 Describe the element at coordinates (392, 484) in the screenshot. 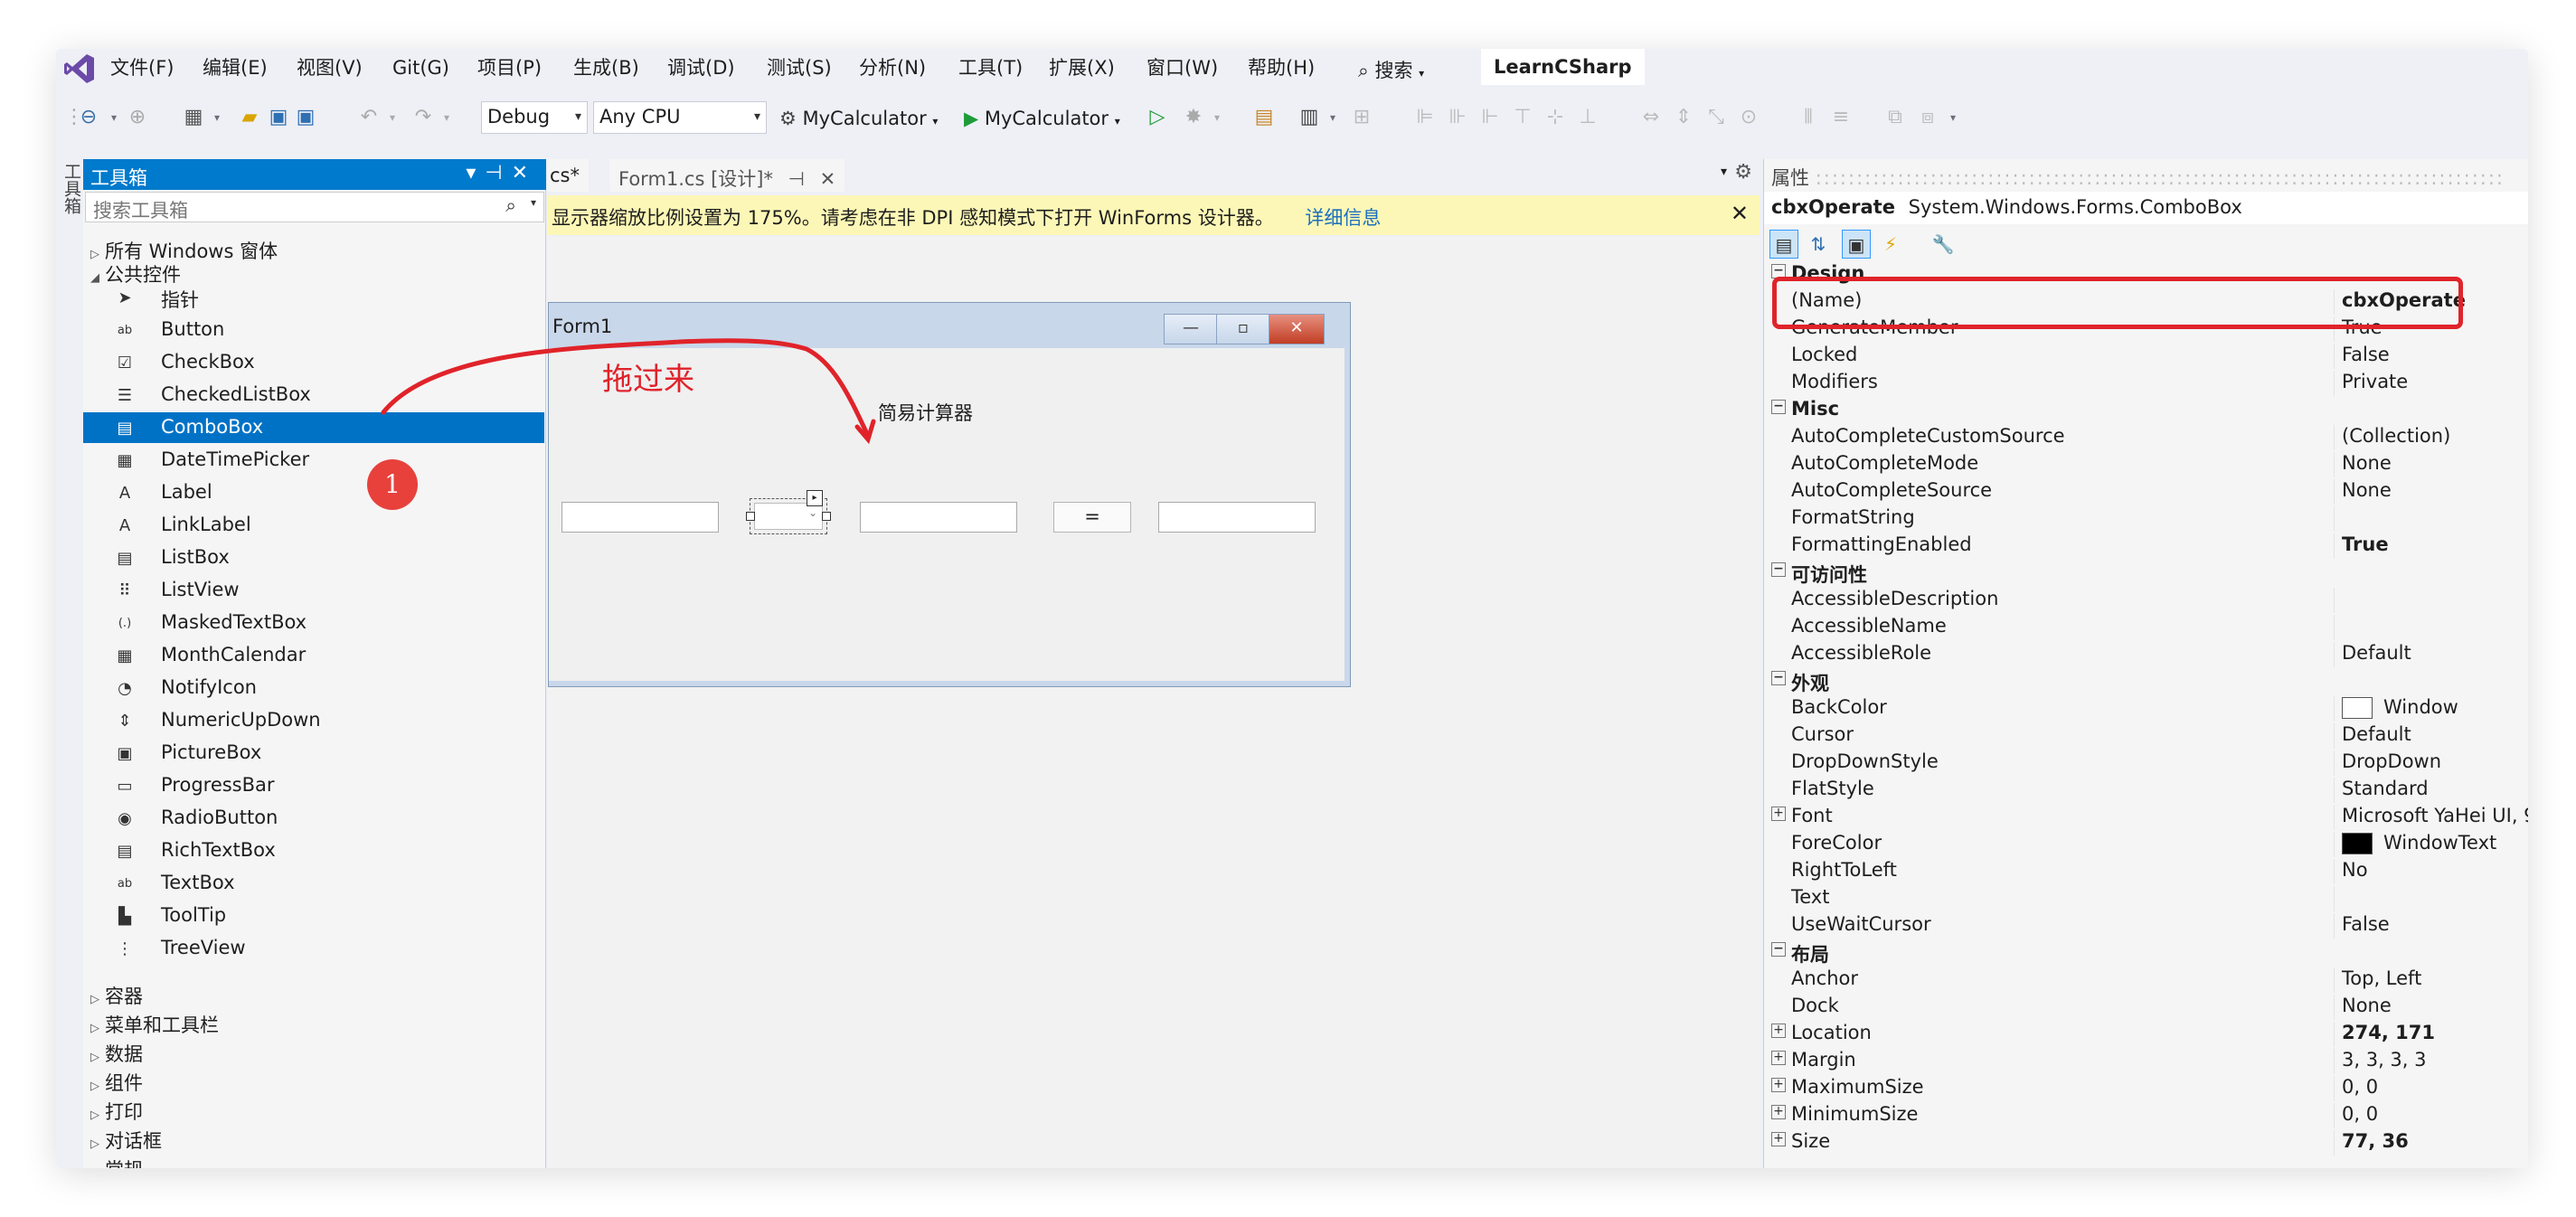

I see `step-number-badge: 1` at that location.